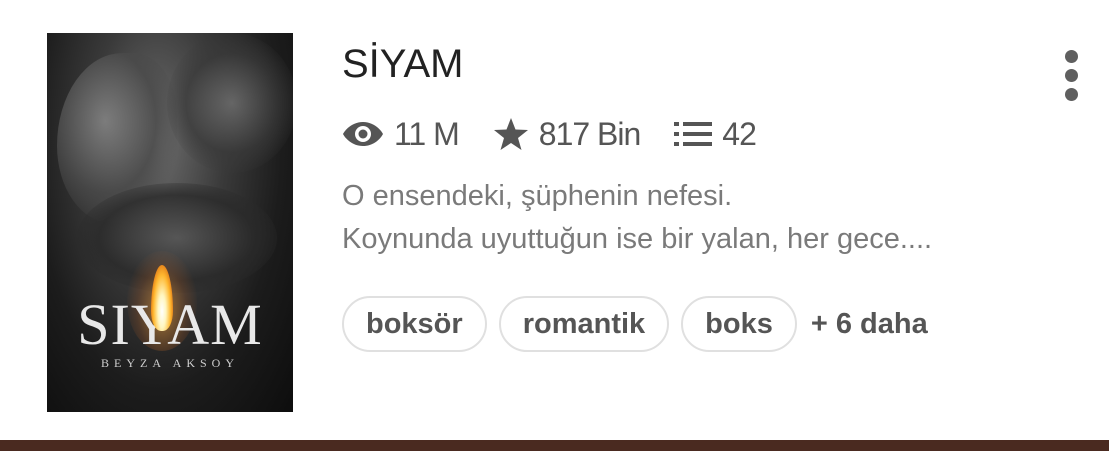 This screenshot has height=451, width=1109. I want to click on parts-stat: 42, so click(715, 134).